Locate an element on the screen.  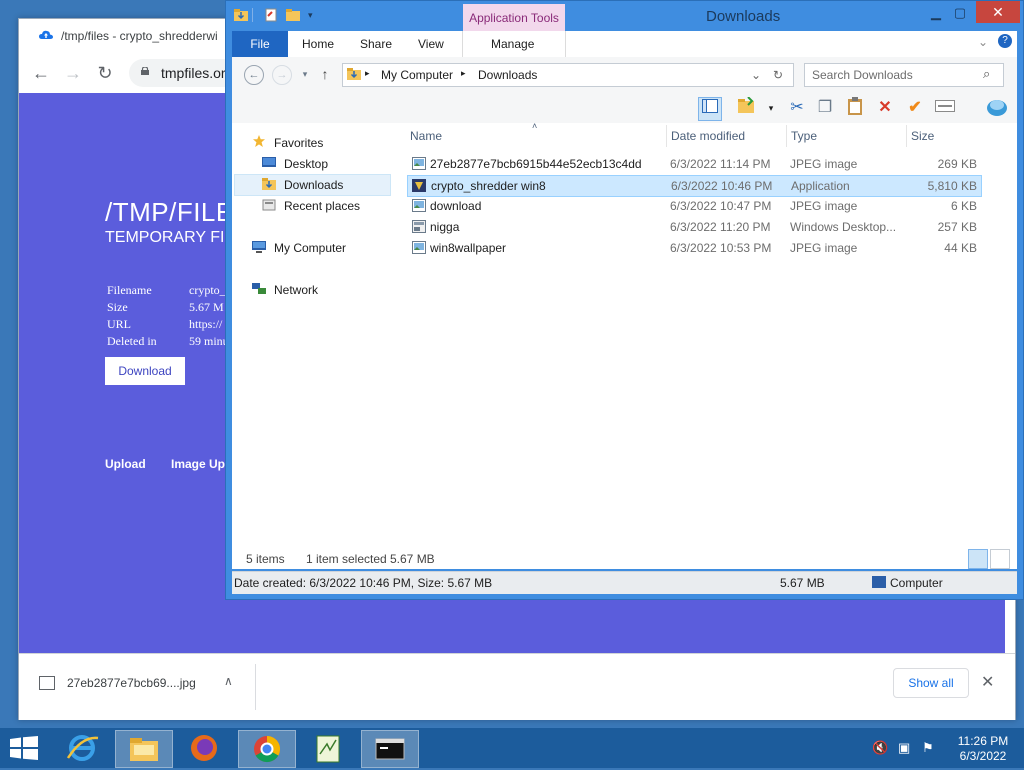
upload-link: Upload is located at coordinates (125, 464).